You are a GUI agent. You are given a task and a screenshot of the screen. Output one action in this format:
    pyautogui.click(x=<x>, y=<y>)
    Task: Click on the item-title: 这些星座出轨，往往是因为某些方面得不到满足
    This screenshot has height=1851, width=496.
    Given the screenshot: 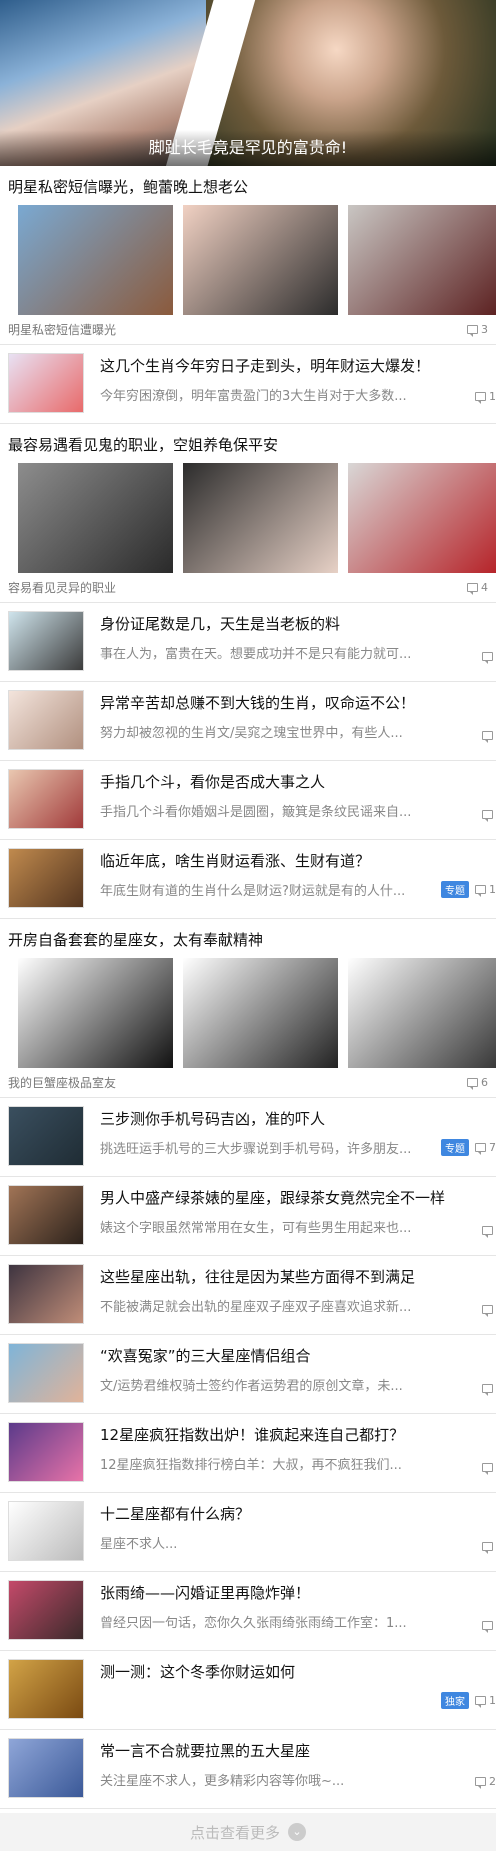 What is the action you would take?
    pyautogui.click(x=298, y=1276)
    